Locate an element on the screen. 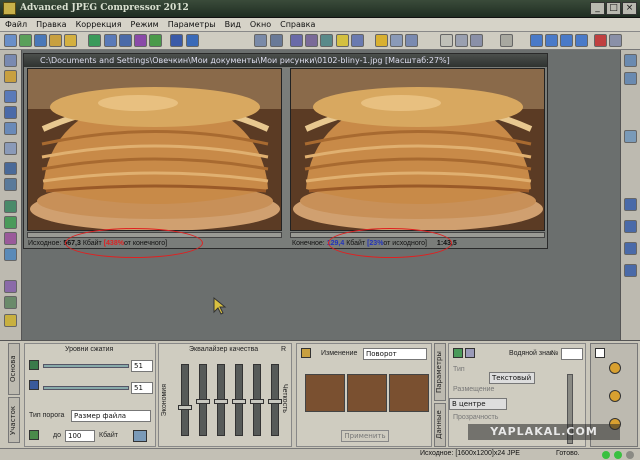  info-icon is located at coordinates (176, 40).